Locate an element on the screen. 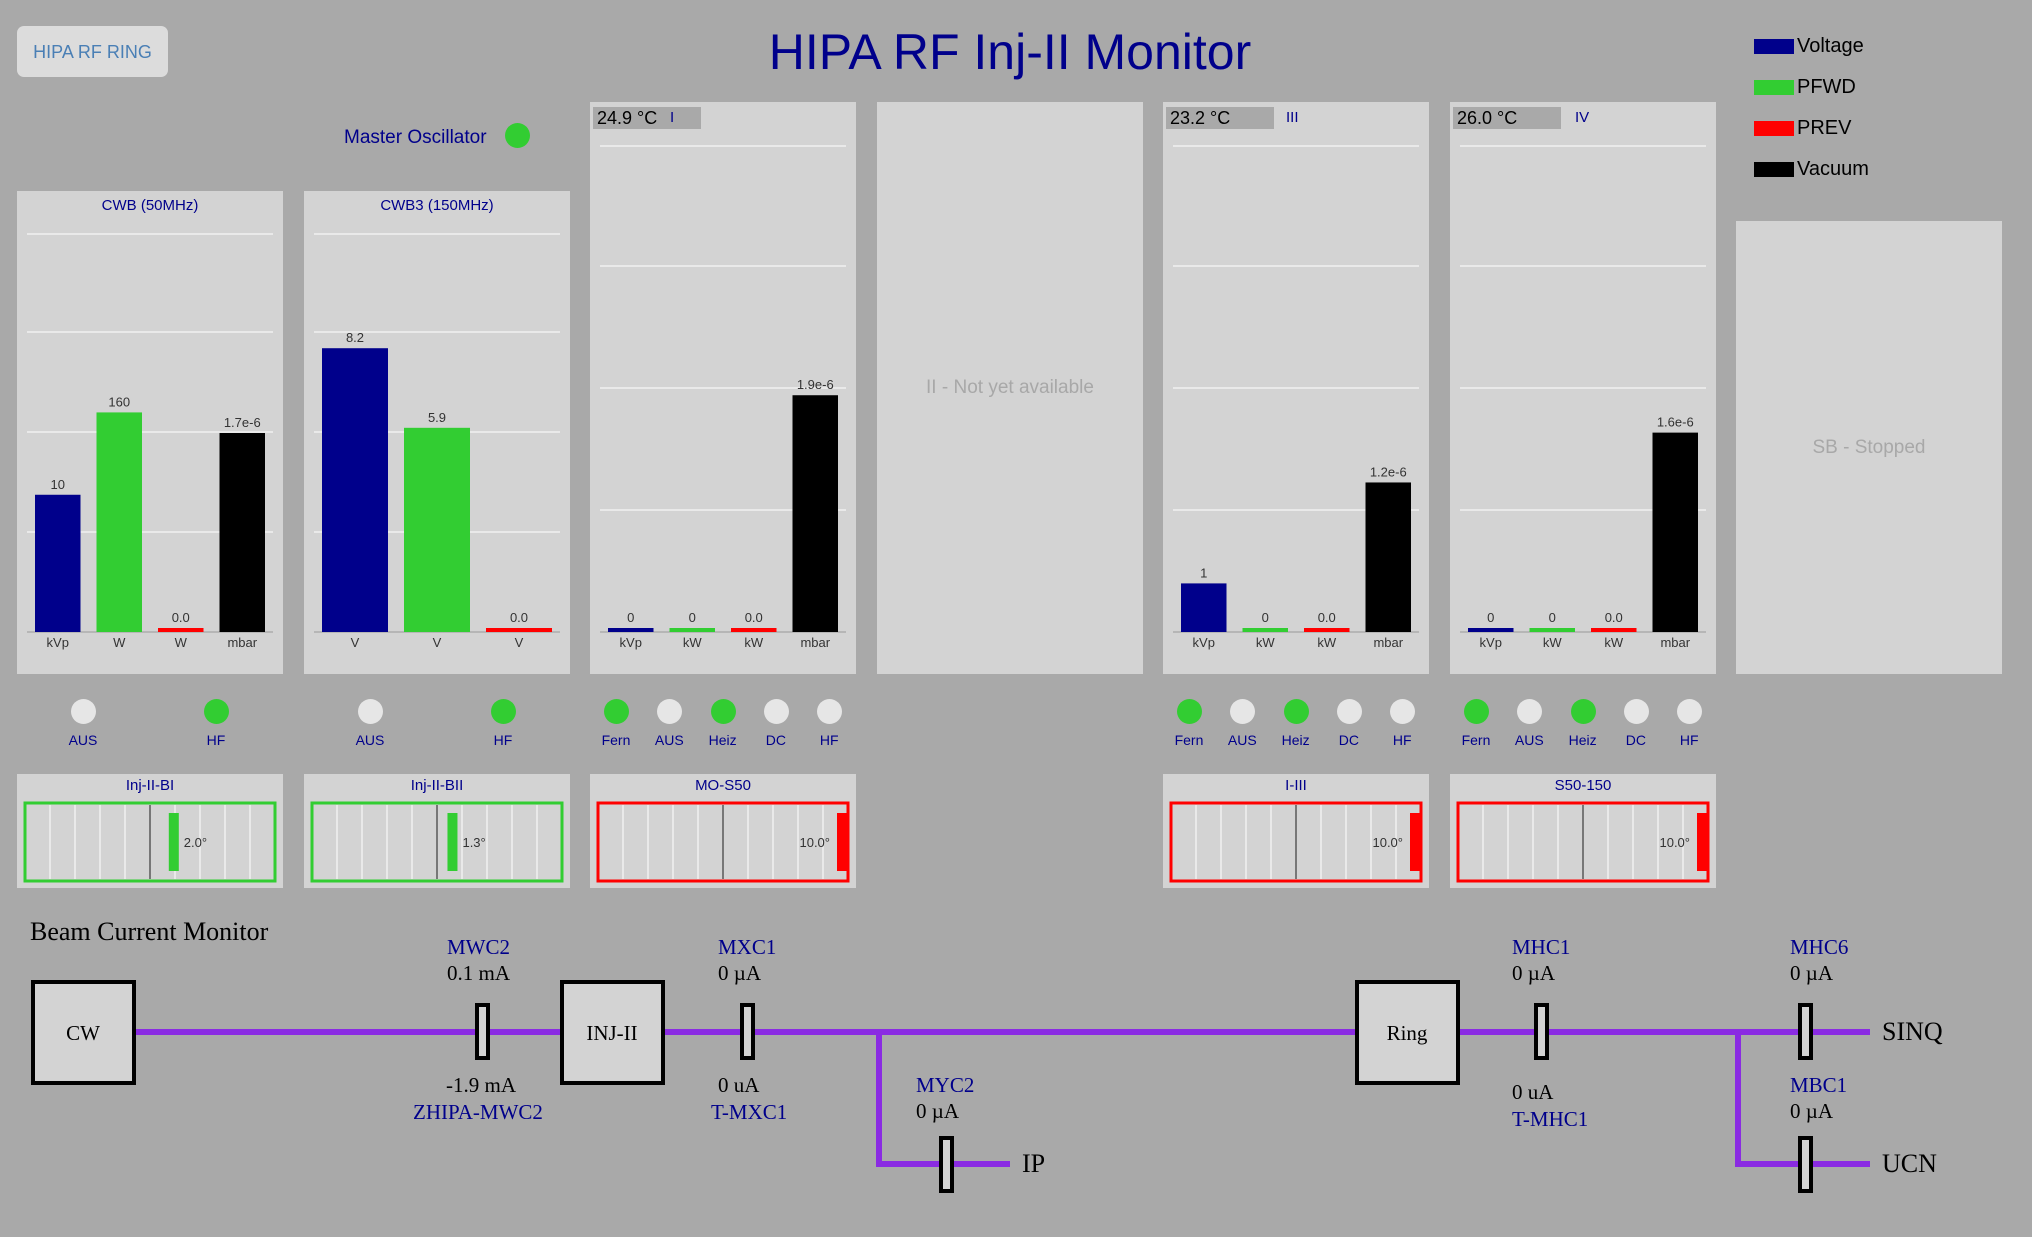  t-mxc1-name: T-MXC1 is located at coordinates (749, 1112).